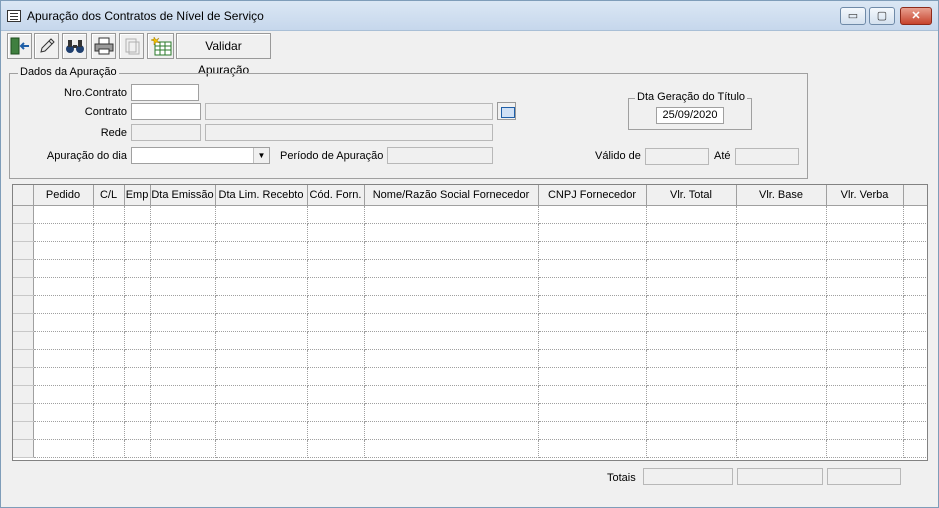 This screenshot has width=939, height=508. What do you see at coordinates (691, 195) in the screenshot?
I see `column-header: Vlr. Total` at bounding box center [691, 195].